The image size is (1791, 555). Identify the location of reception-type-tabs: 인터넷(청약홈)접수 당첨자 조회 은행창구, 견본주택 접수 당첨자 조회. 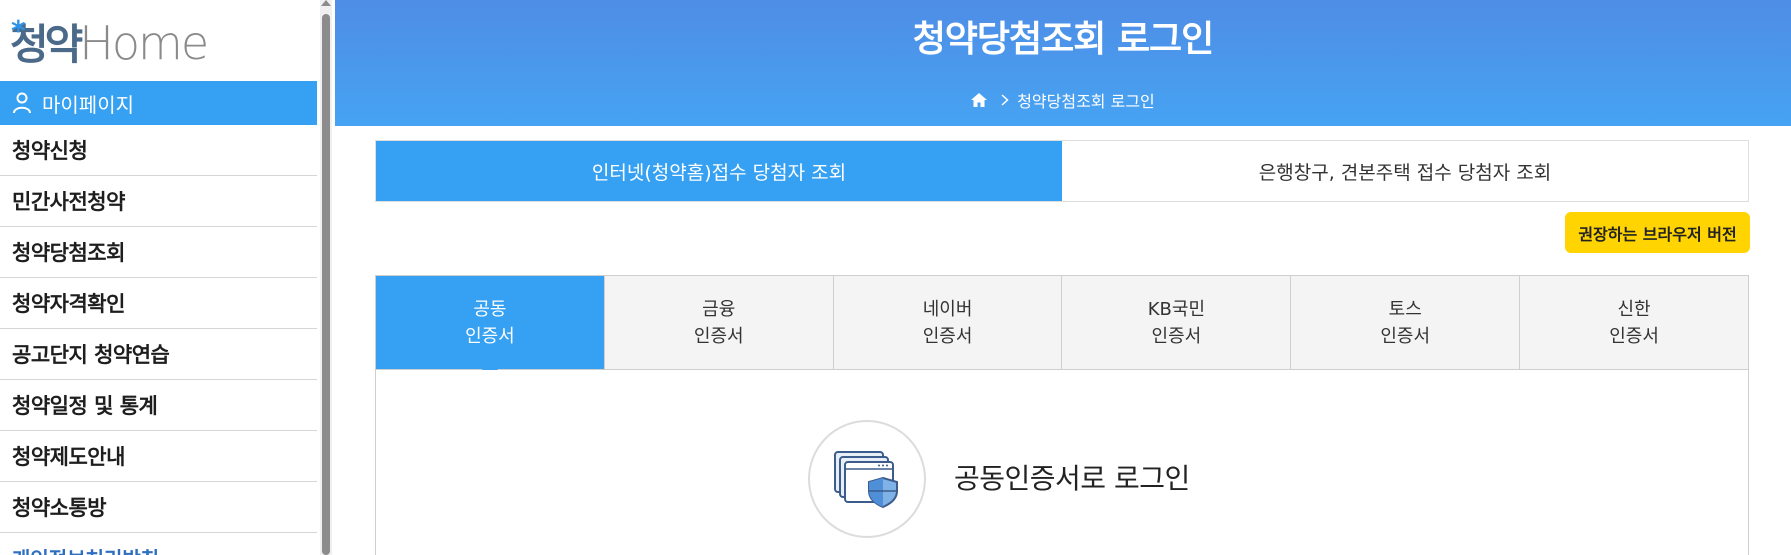
(1062, 171).